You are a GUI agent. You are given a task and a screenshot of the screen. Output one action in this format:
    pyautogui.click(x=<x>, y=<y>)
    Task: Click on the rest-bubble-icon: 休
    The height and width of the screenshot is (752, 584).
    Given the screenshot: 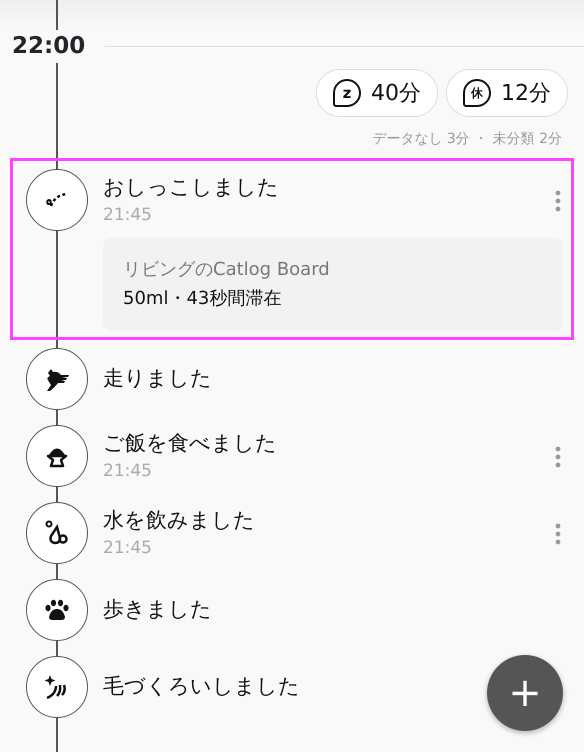 What is the action you would take?
    pyautogui.click(x=477, y=93)
    